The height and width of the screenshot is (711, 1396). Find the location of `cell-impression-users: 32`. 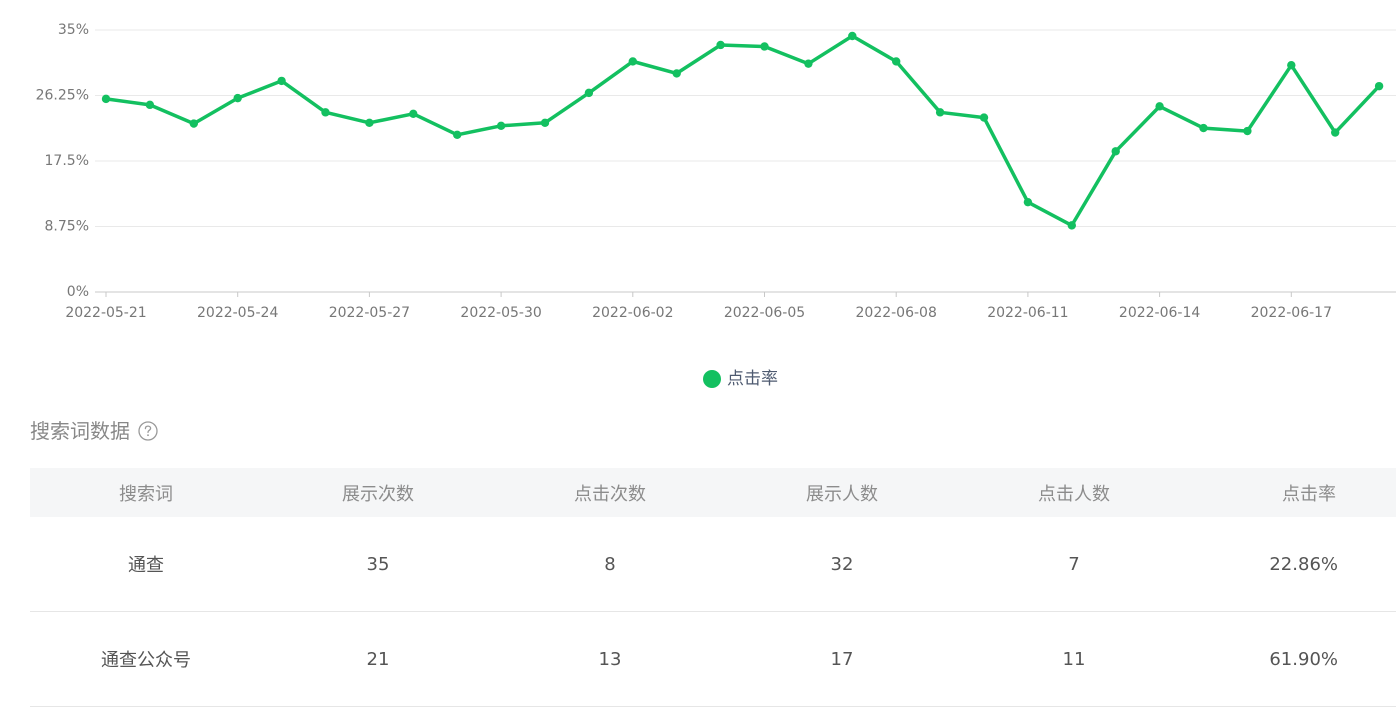

cell-impression-users: 32 is located at coordinates (842, 564).